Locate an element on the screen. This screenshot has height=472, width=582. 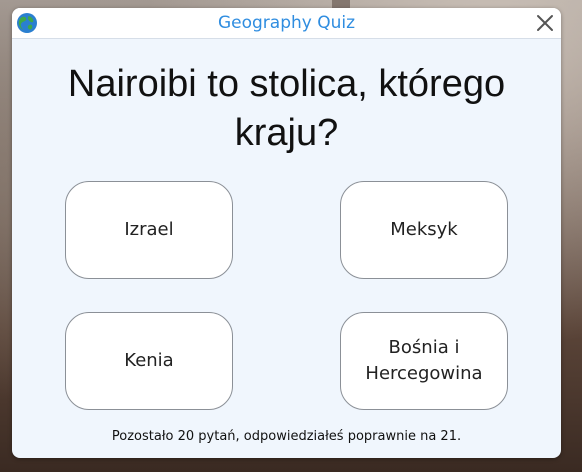
close-icon is located at coordinates (545, 23).